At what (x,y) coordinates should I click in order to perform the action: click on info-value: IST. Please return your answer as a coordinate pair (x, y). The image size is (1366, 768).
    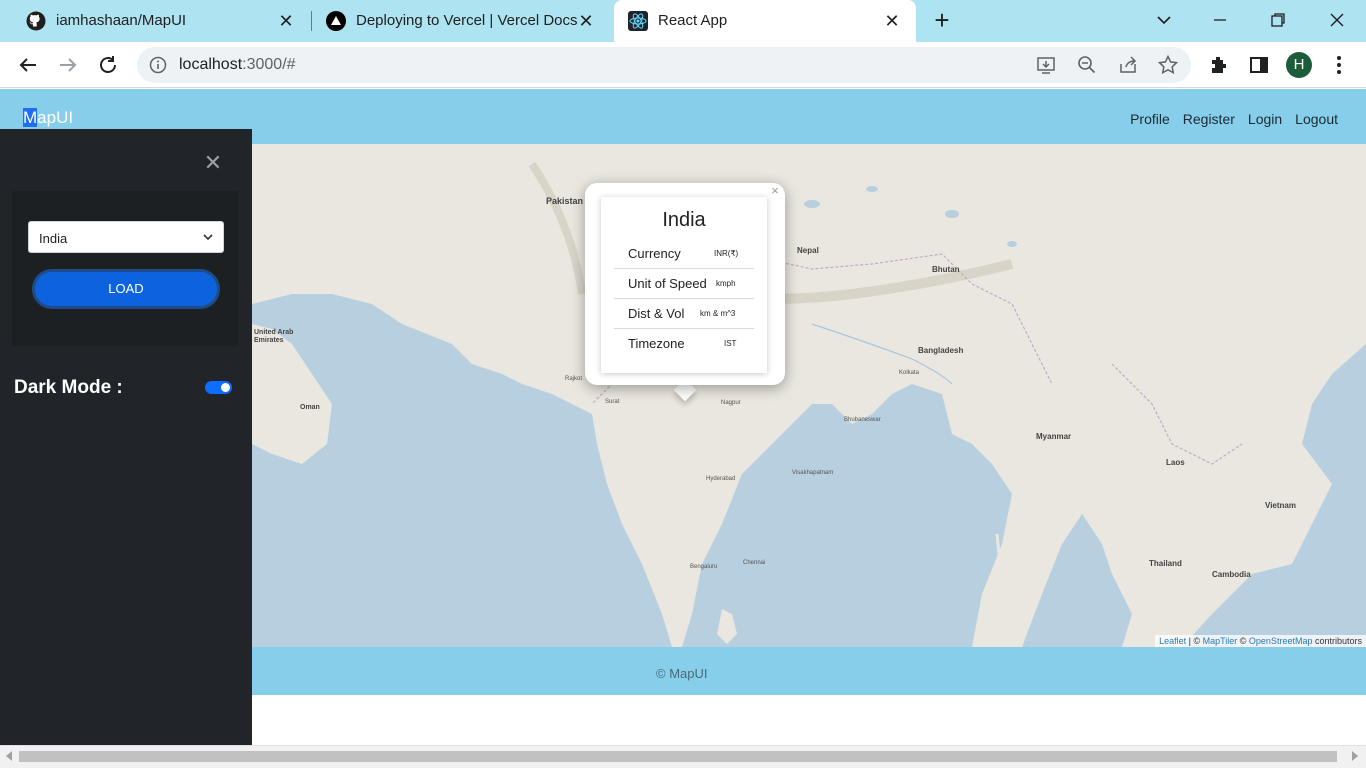
    Looking at the image, I should click on (730, 343).